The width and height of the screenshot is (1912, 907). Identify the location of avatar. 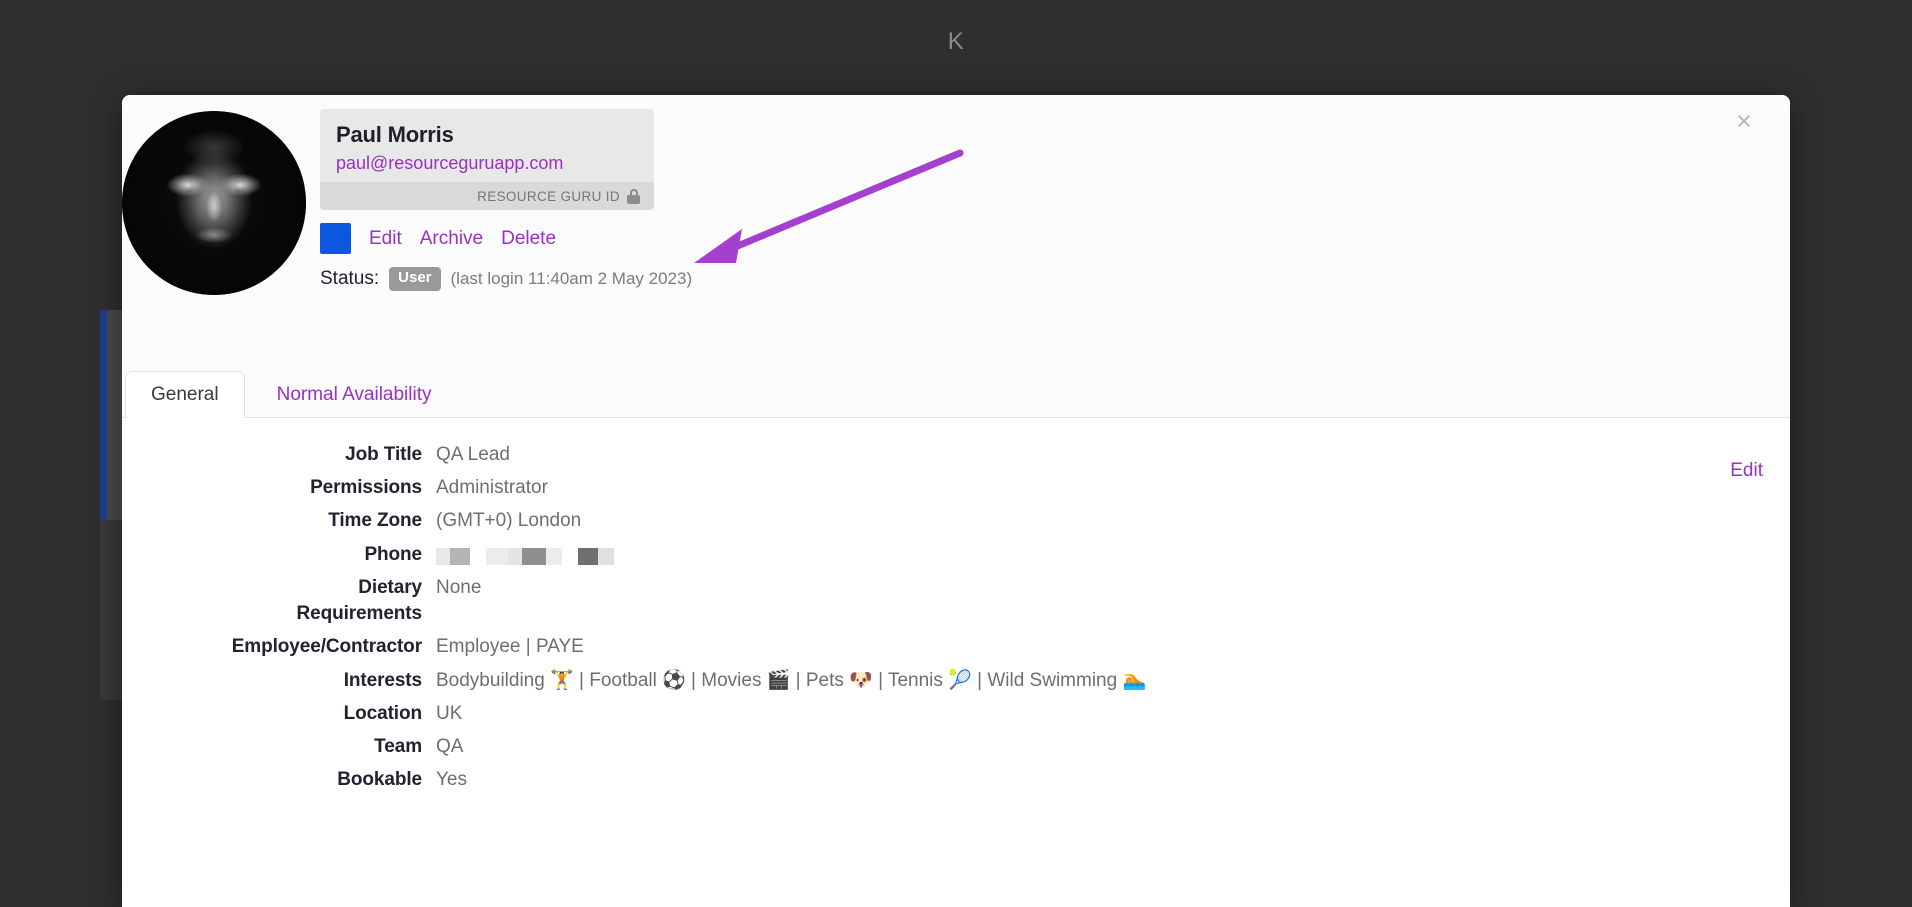
(214, 203).